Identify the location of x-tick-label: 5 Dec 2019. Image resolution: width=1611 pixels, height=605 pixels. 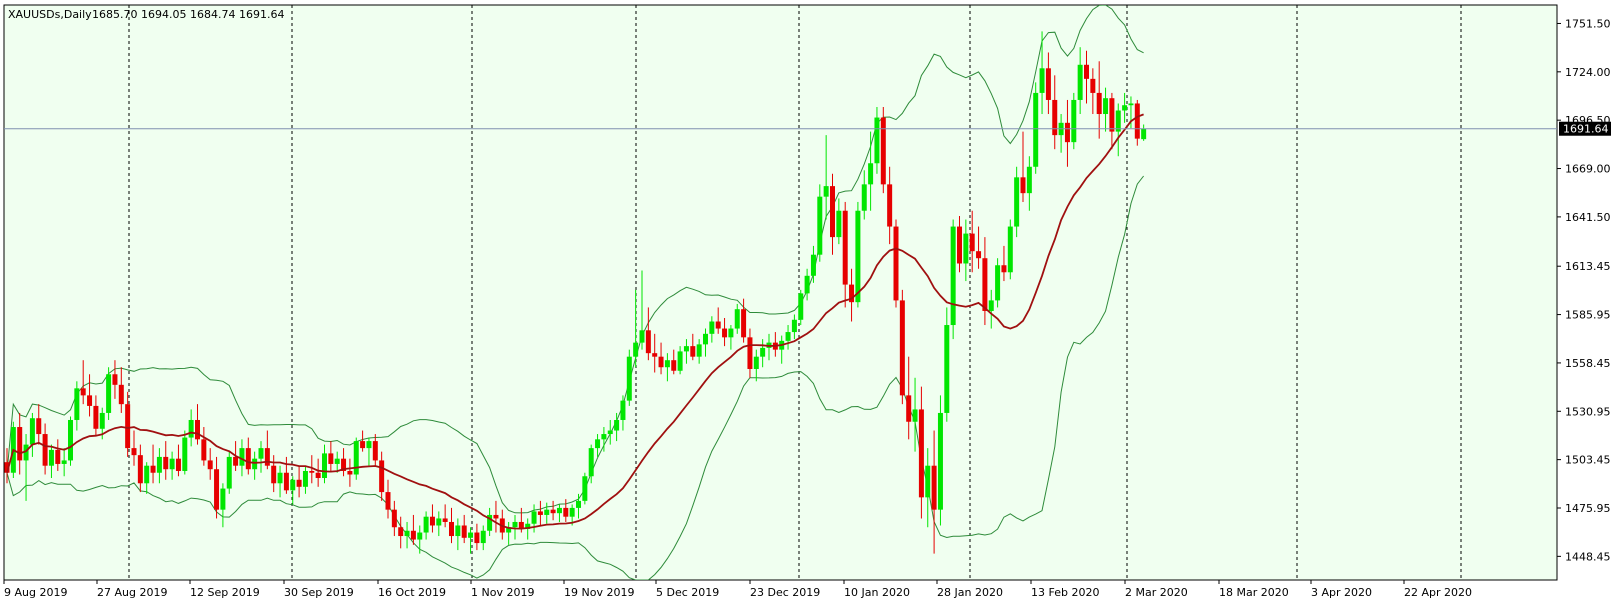
(687, 592).